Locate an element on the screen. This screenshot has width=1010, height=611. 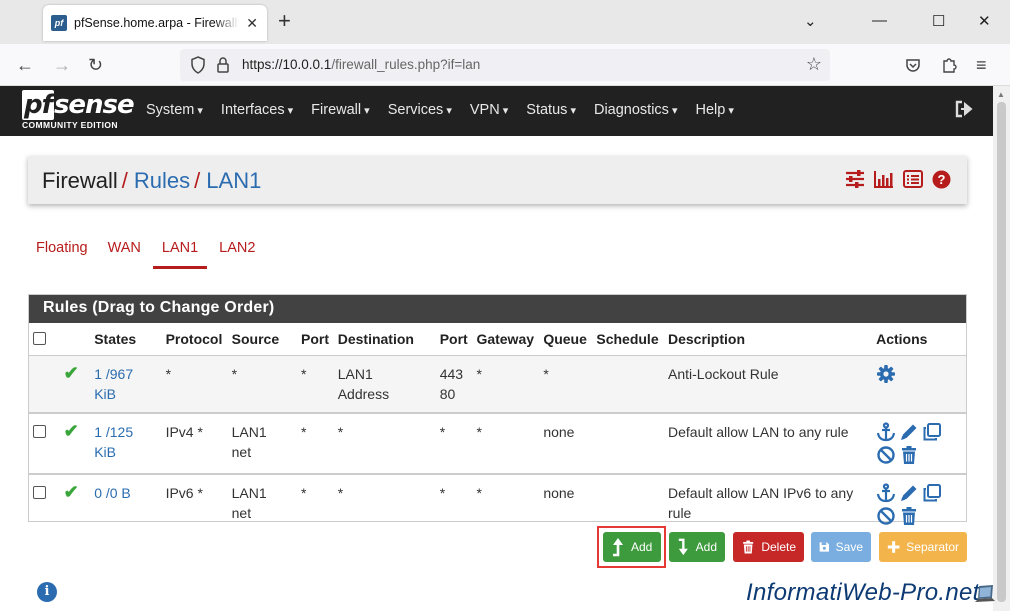
bookmark-star-icon: ☆ is located at coordinates (814, 64).